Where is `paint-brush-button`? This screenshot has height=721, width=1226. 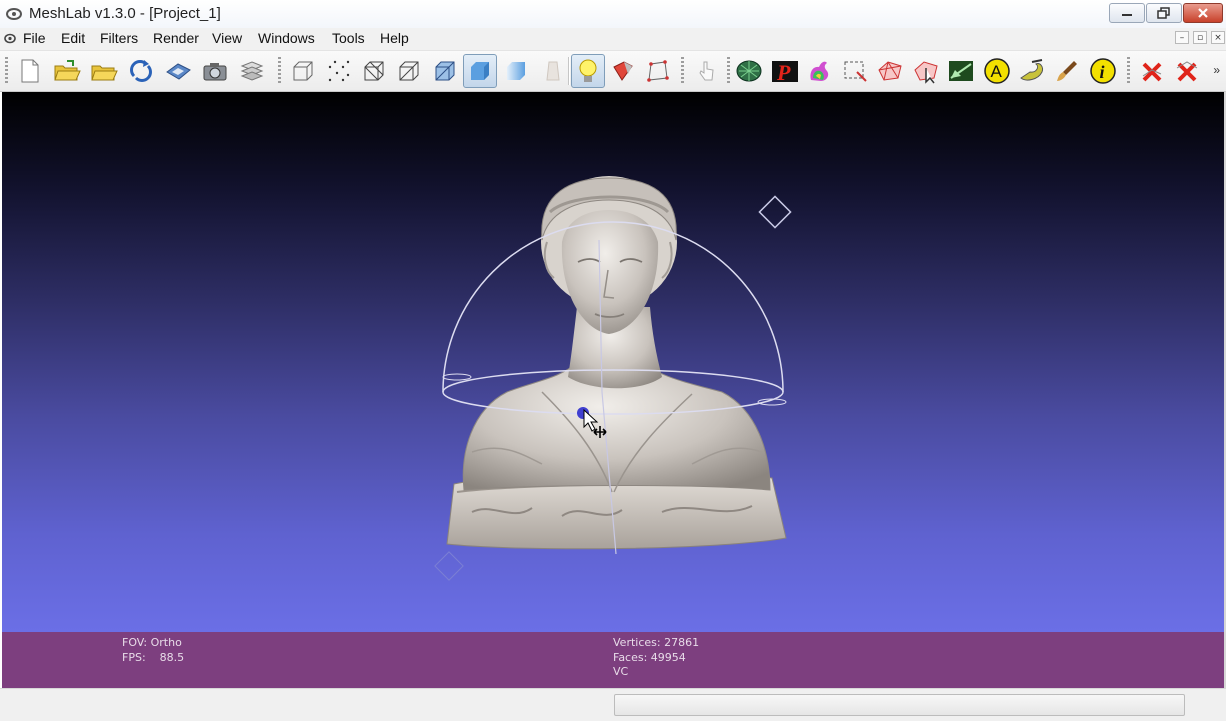 paint-brush-button is located at coordinates (1067, 71).